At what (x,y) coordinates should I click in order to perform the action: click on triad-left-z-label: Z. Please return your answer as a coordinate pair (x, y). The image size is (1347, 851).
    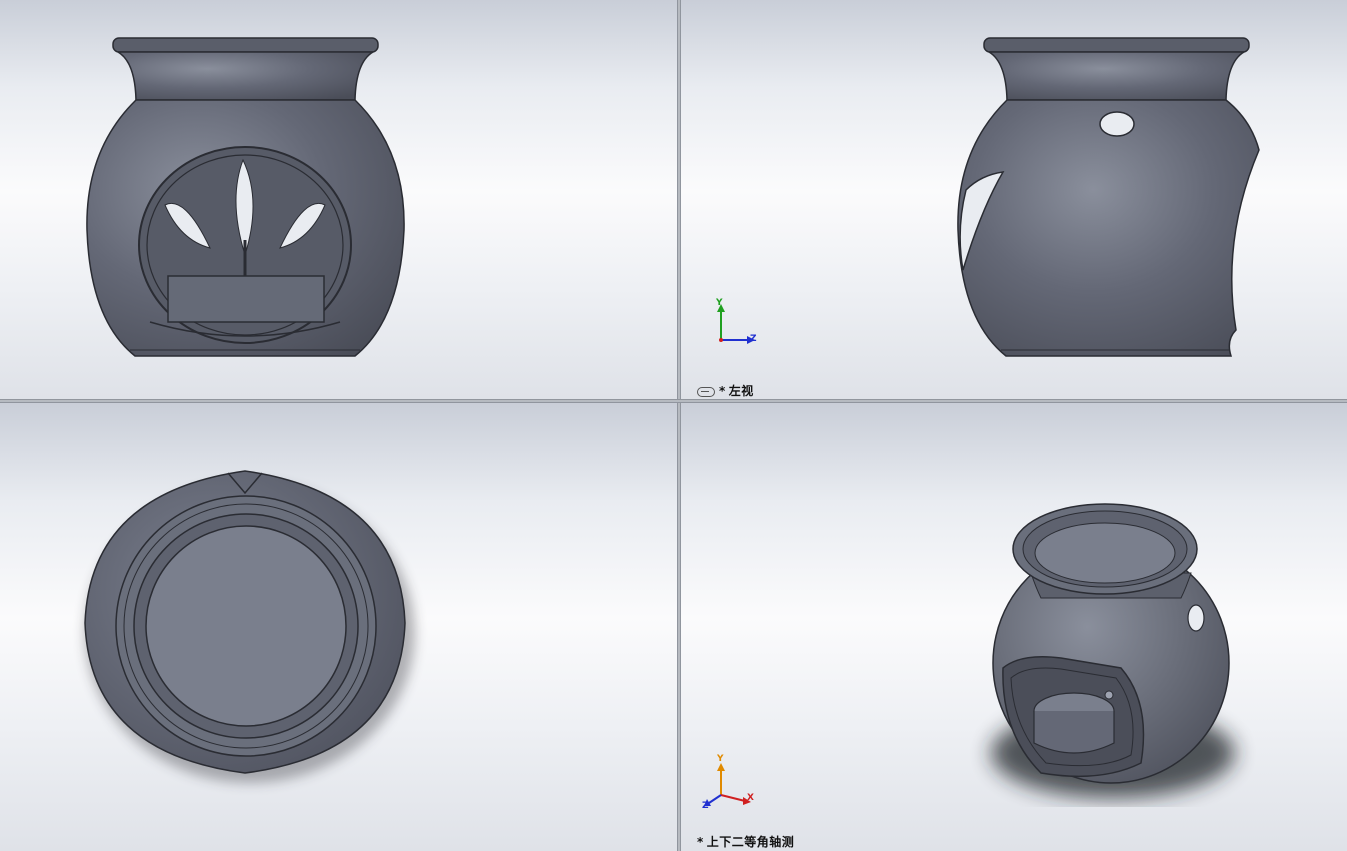
    Looking at the image, I should click on (754, 339).